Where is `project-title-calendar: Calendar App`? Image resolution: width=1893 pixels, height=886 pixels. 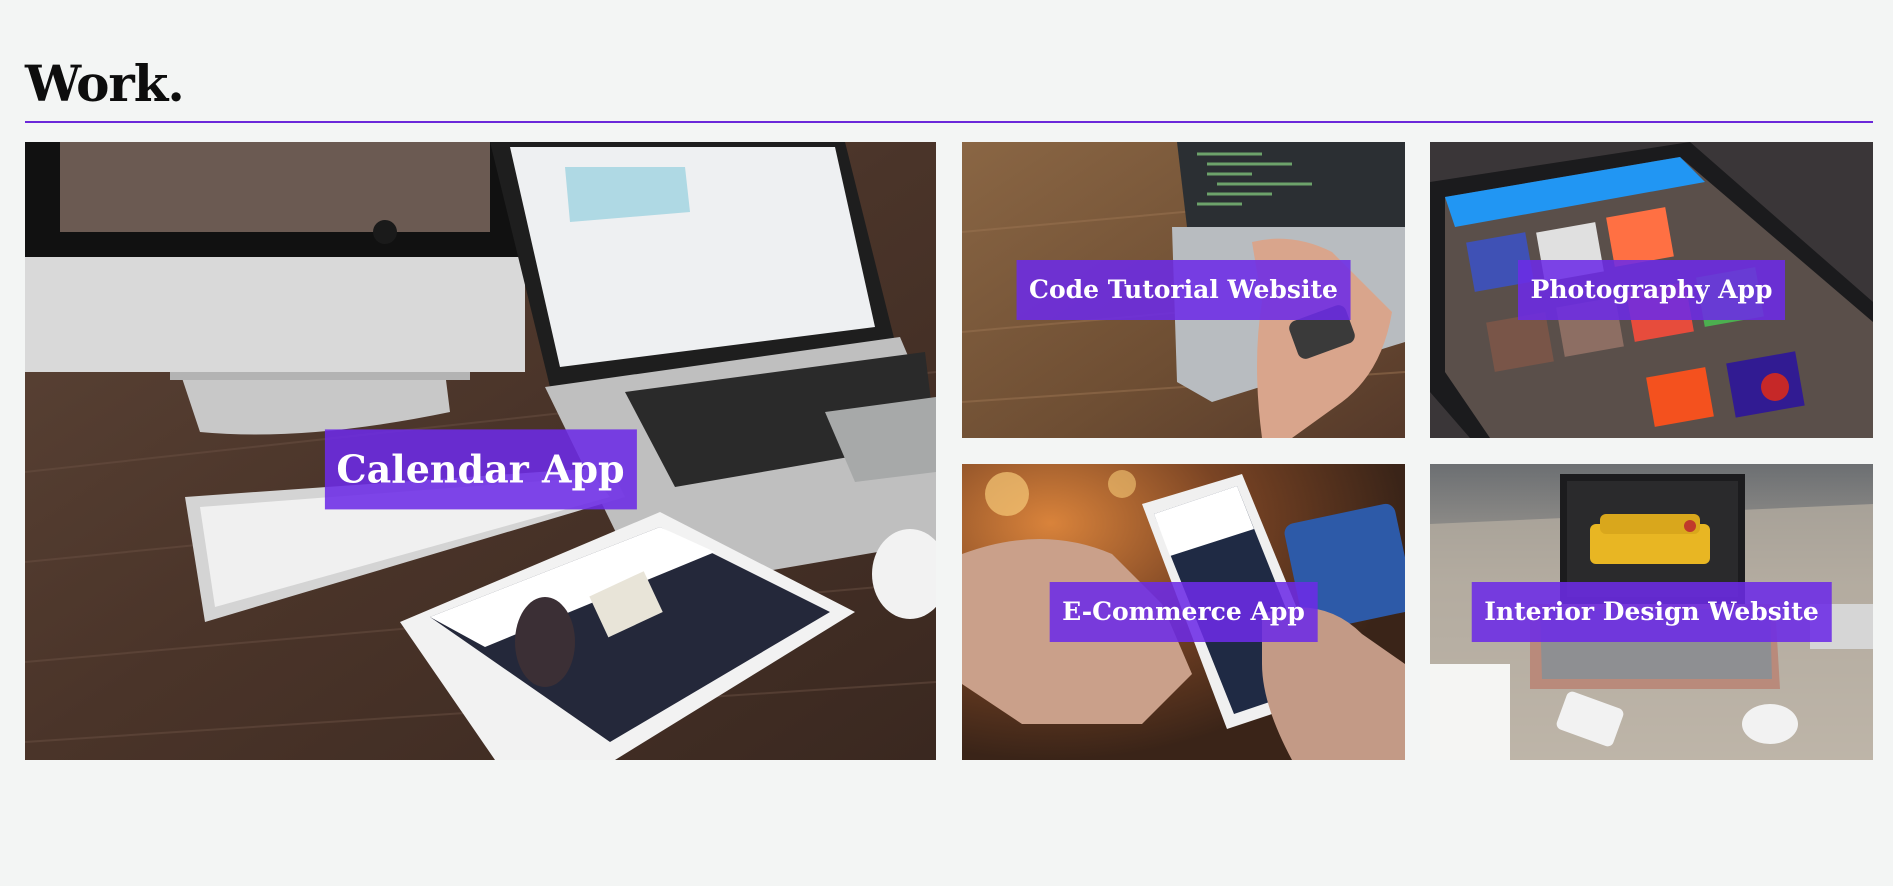
project-title-calendar: Calendar App is located at coordinates (480, 469).